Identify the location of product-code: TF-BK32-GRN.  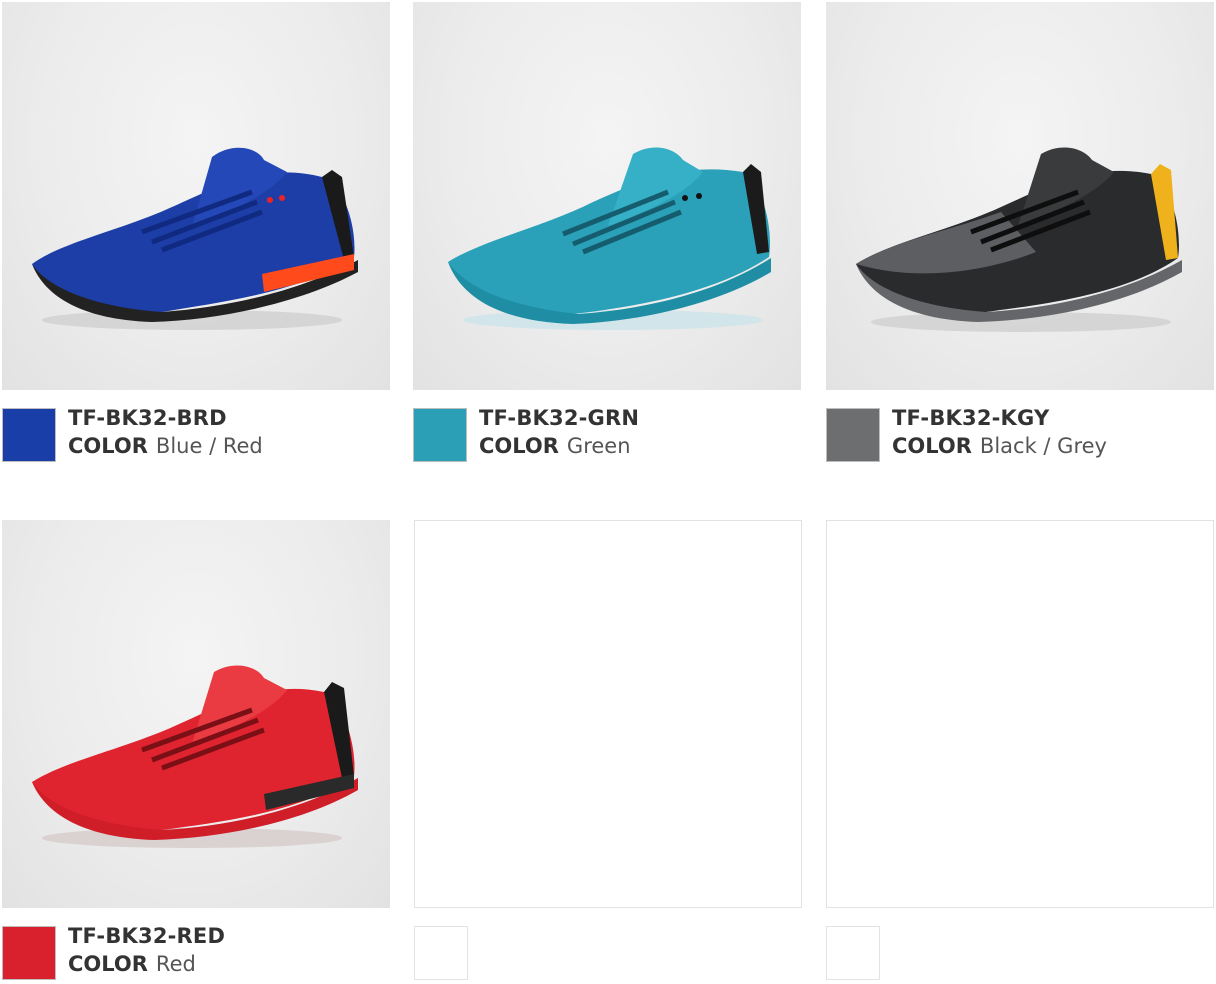
(559, 418).